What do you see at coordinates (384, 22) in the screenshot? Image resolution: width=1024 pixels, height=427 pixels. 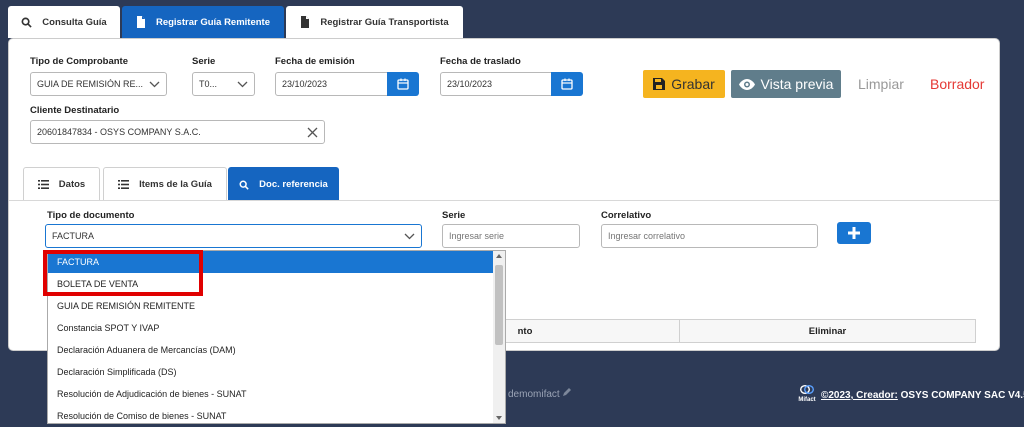 I see `tab-label: Registrar Guía Transportista` at bounding box center [384, 22].